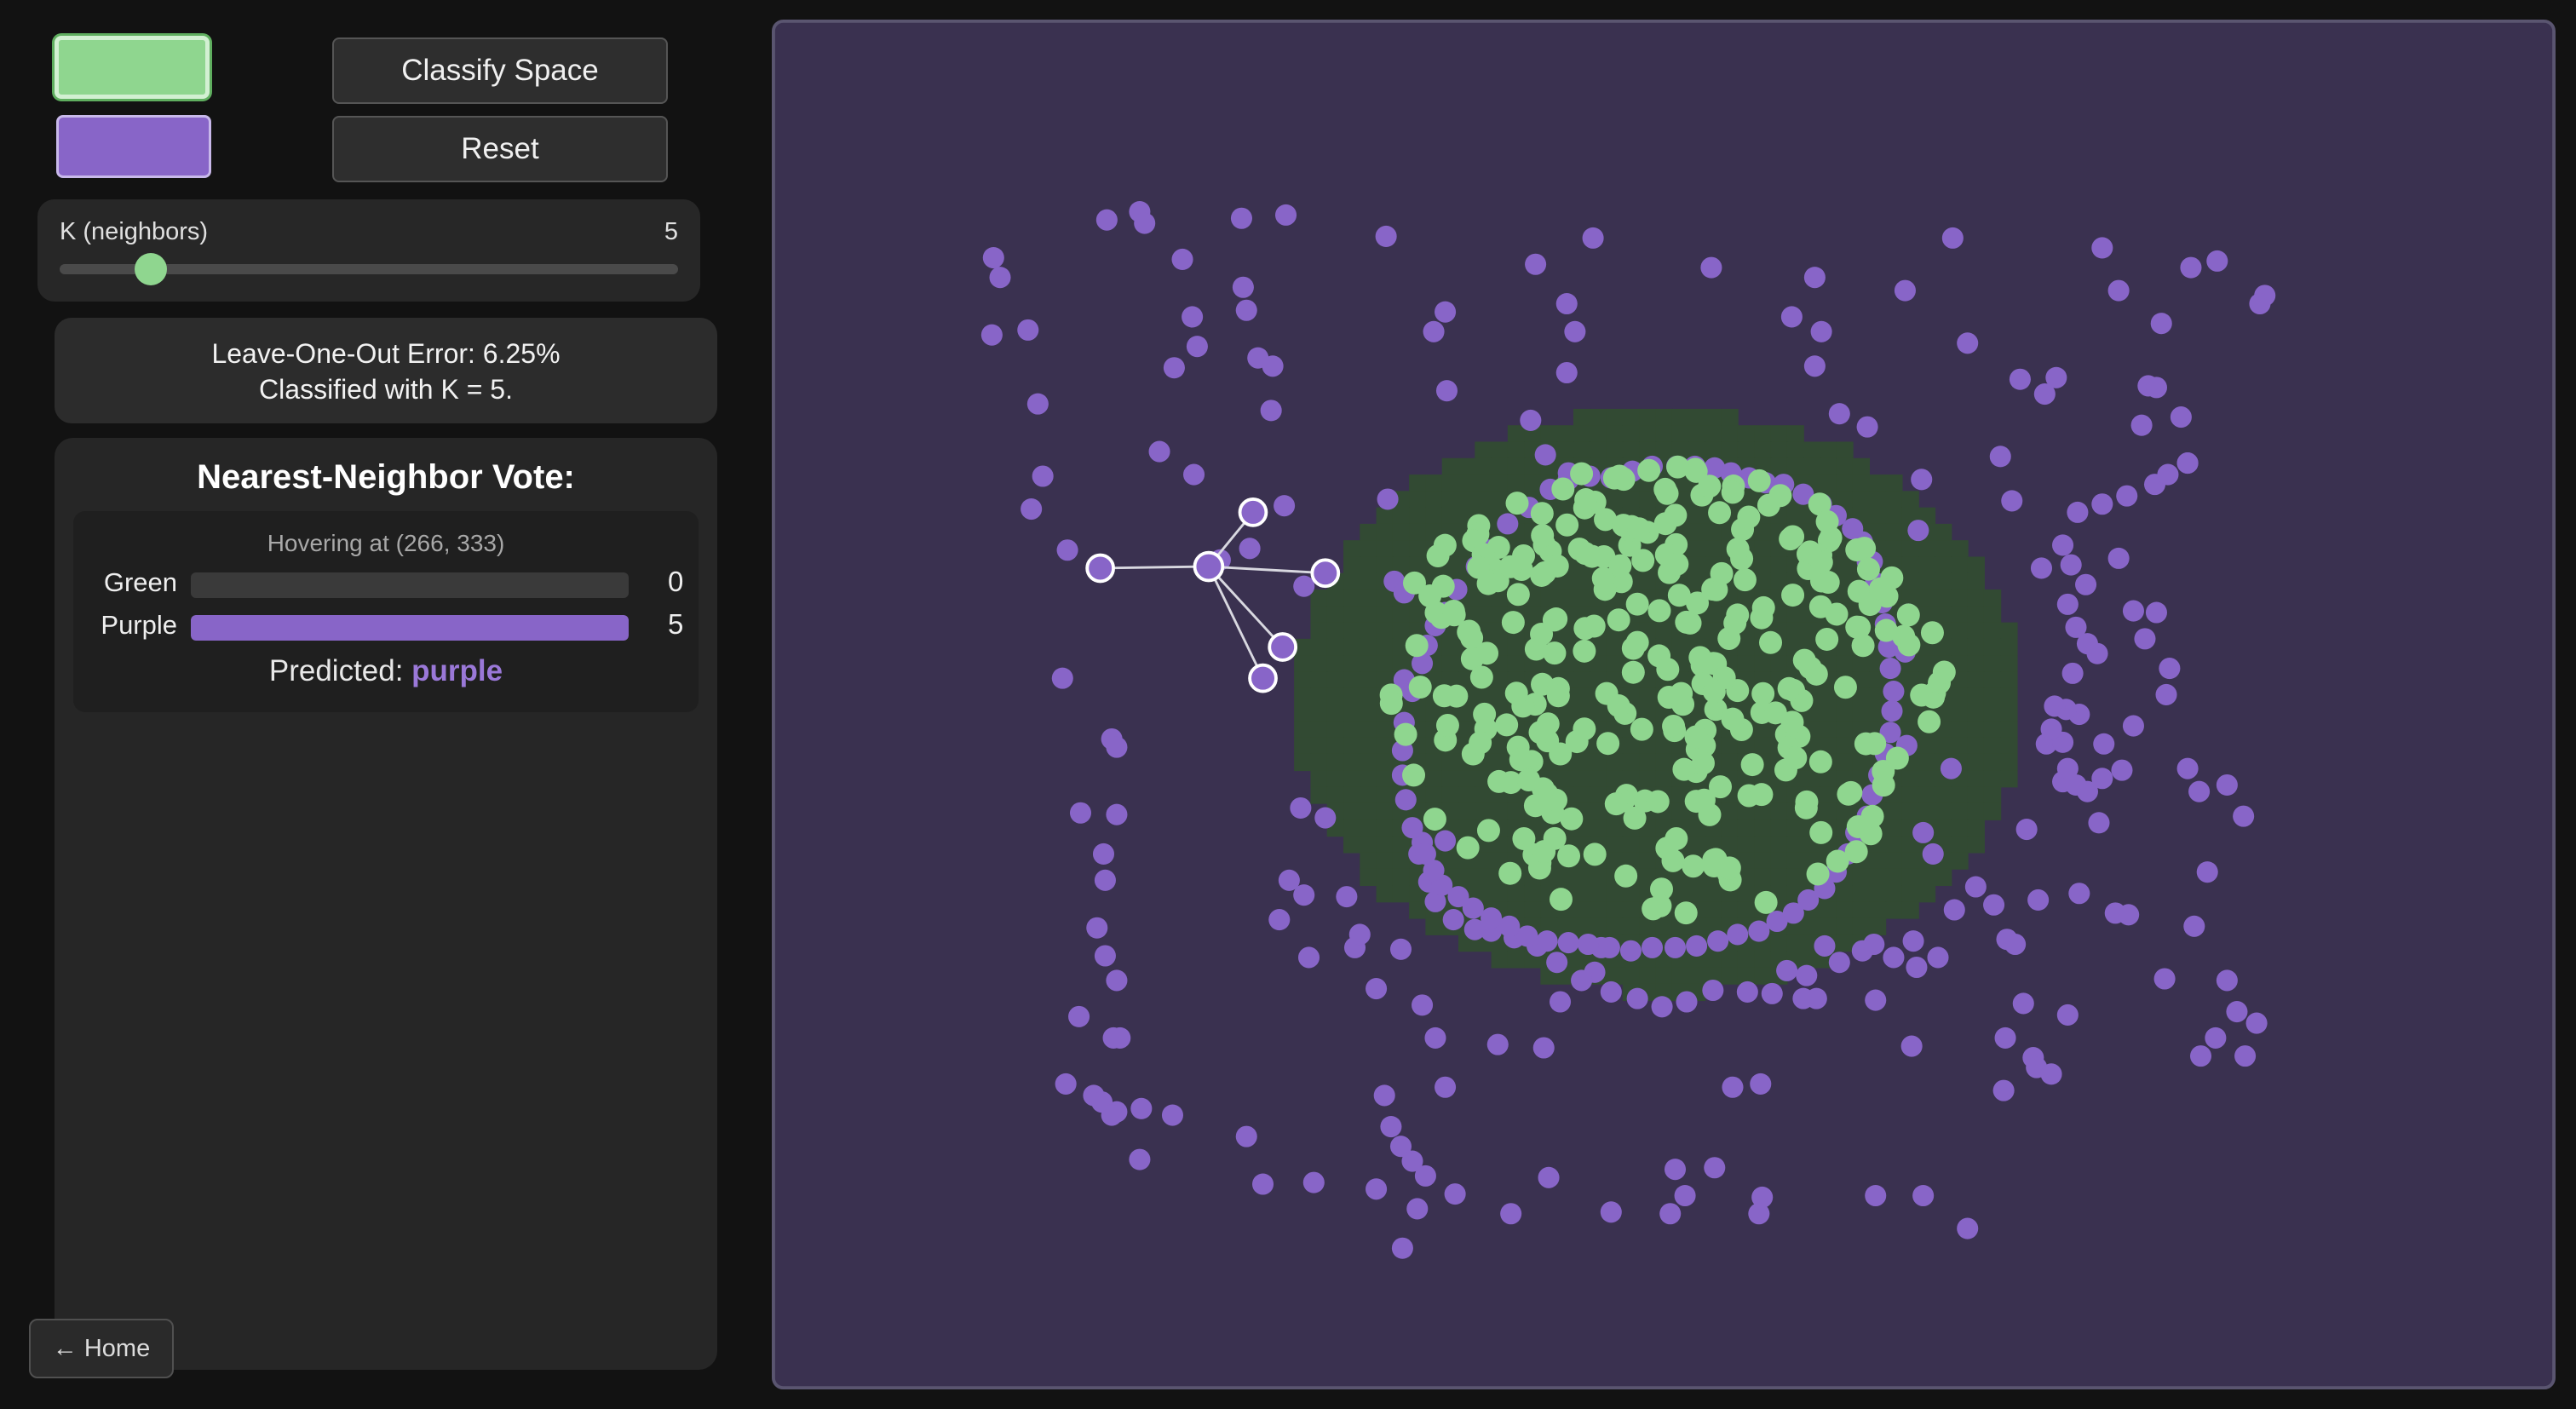 The height and width of the screenshot is (1409, 2576). I want to click on purple-class-swatch, so click(134, 146).